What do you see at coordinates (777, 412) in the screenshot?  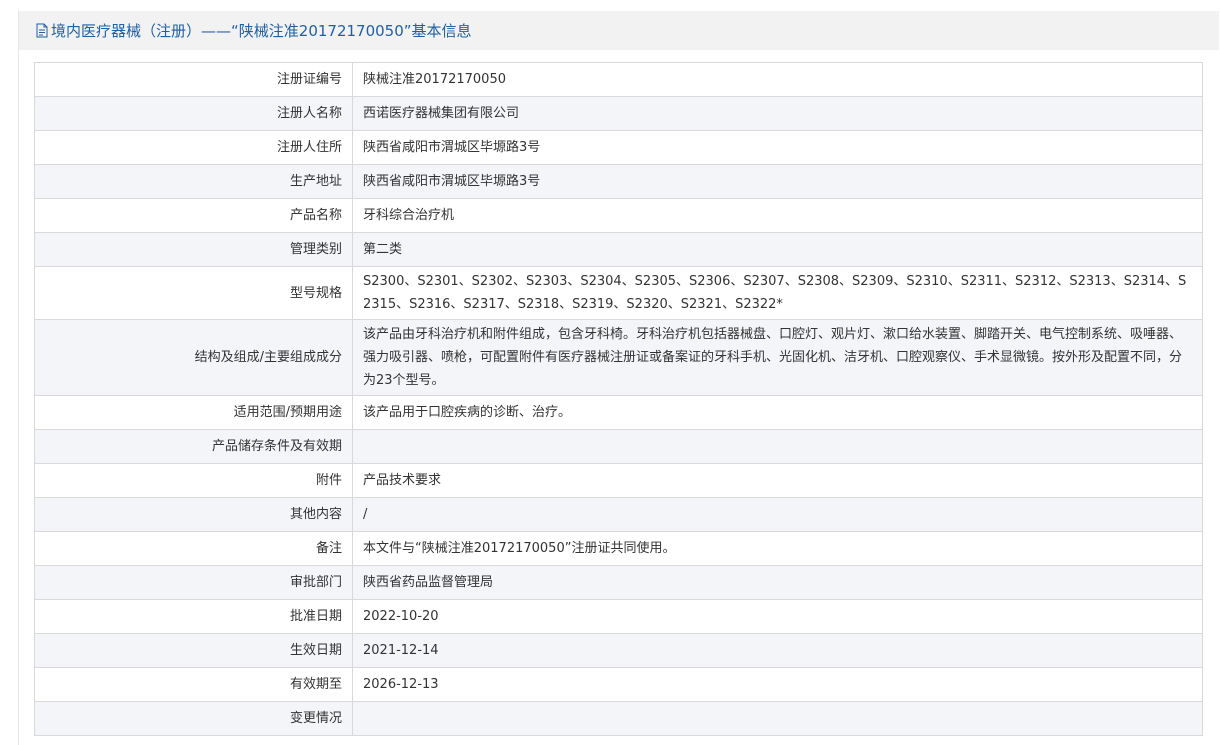 I see `row-value: 该产品用于口腔疾病的诊断、治疗。` at bounding box center [777, 412].